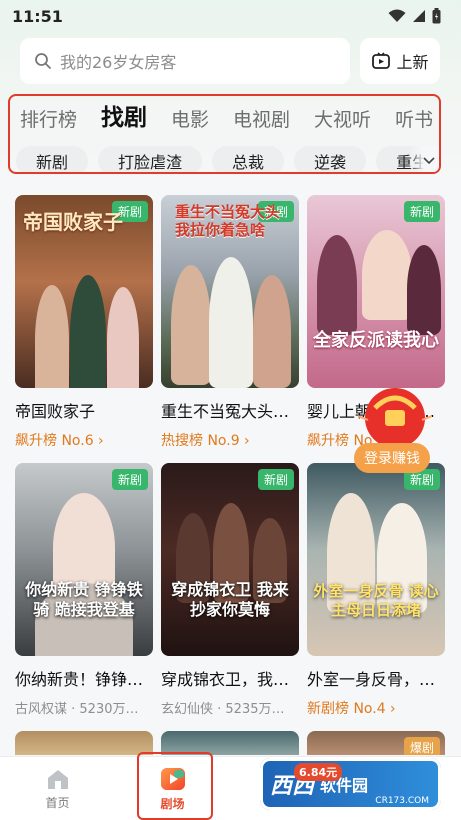  What do you see at coordinates (376, 743) in the screenshot?
I see `poster-image: 爆剧` at bounding box center [376, 743].